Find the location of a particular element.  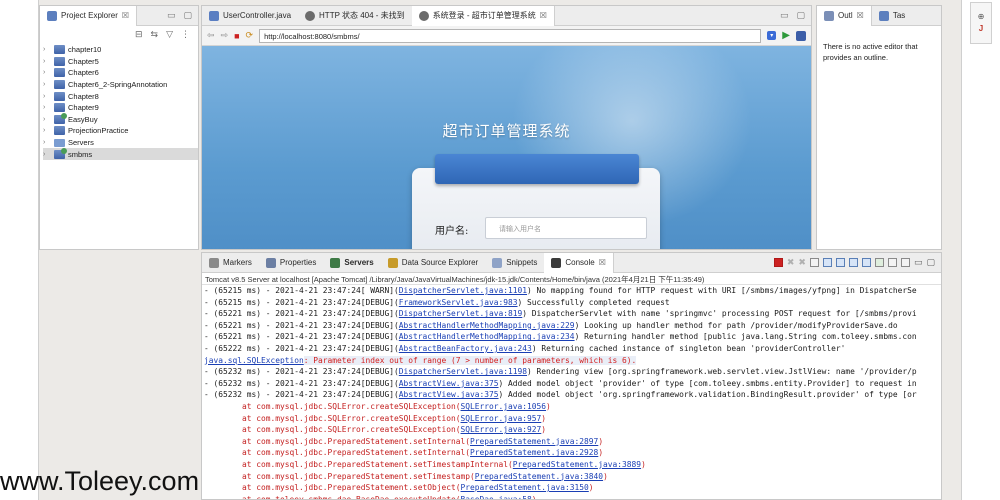

tree-item-chapter5: › Chapter5 is located at coordinates (120, 62).